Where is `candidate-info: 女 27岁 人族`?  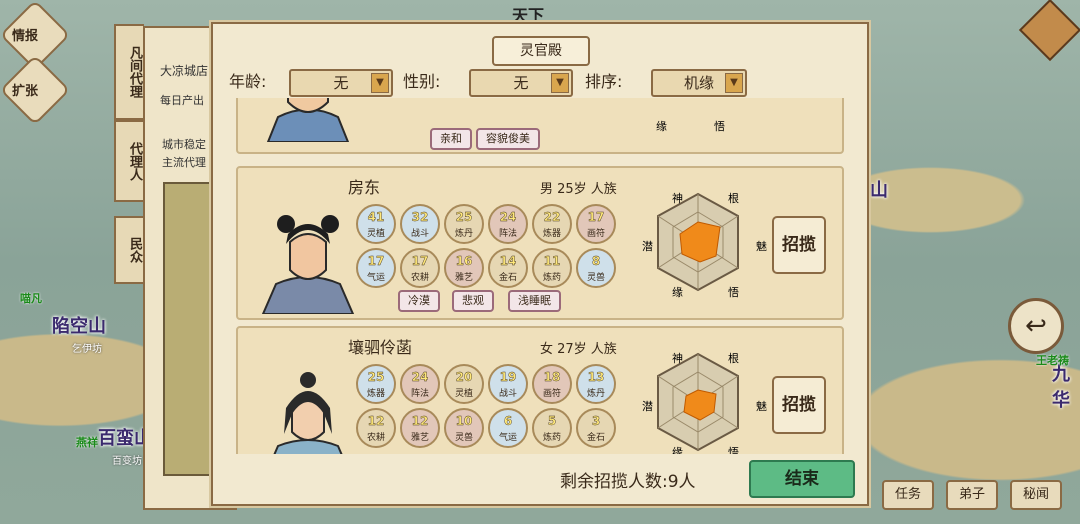 candidate-info: 女 27岁 人族 is located at coordinates (578, 349).